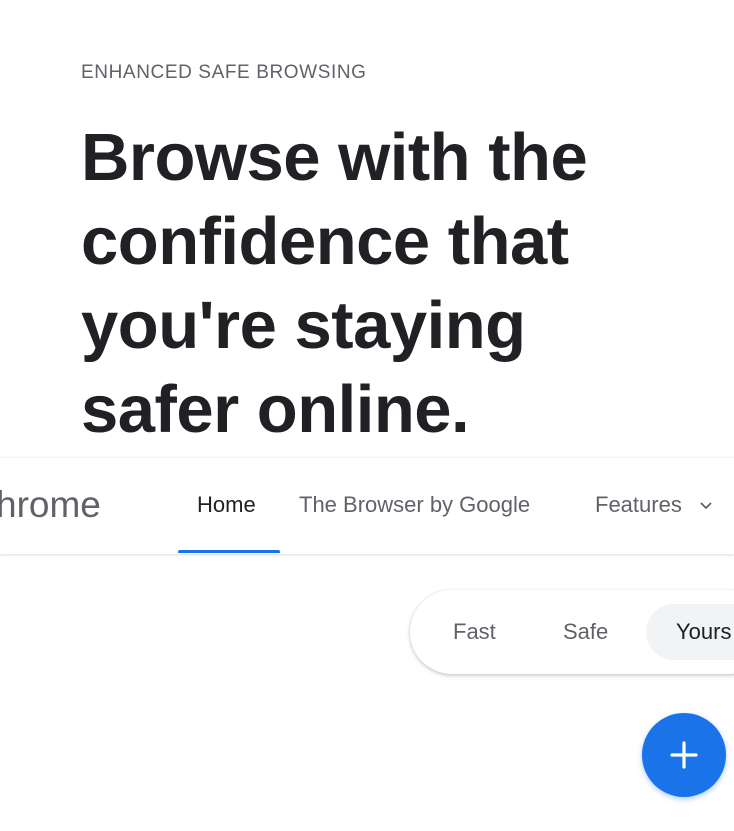 This screenshot has height=831, width=734. Describe the element at coordinates (474, 632) in the screenshot. I see `segment-fast: Fast` at that location.